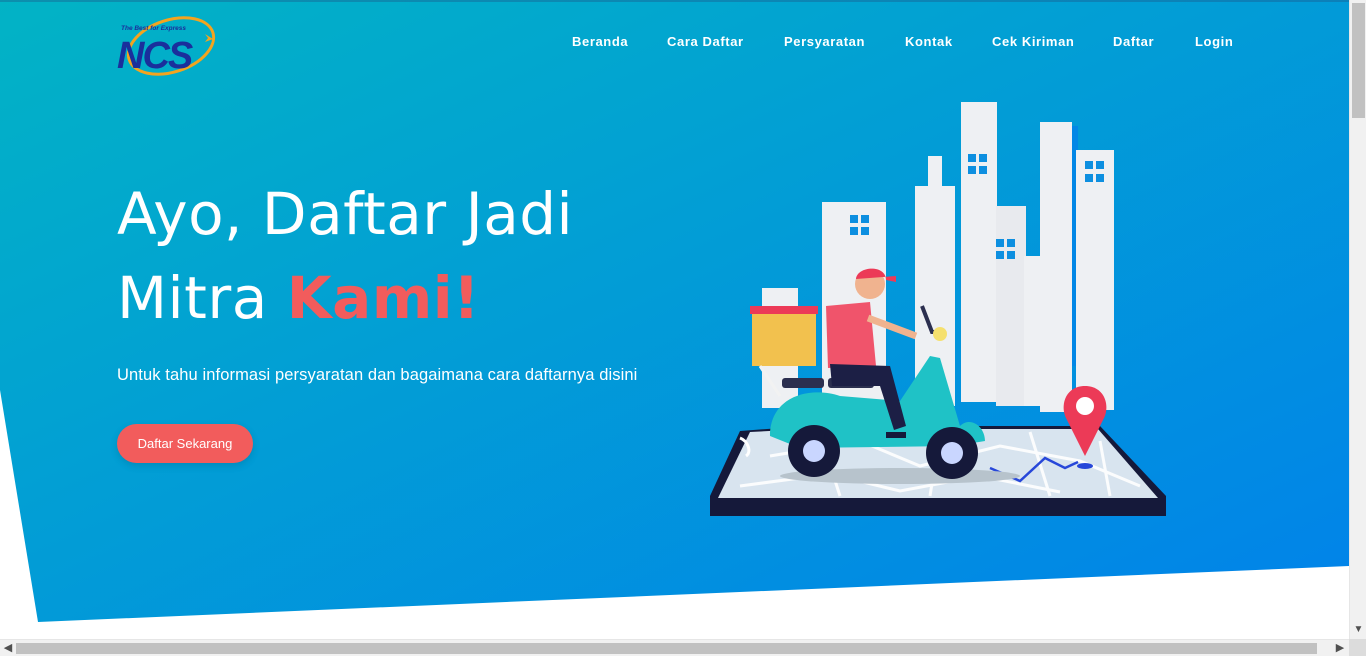  I want to click on chevron-left-icon: ◀, so click(8, 648).